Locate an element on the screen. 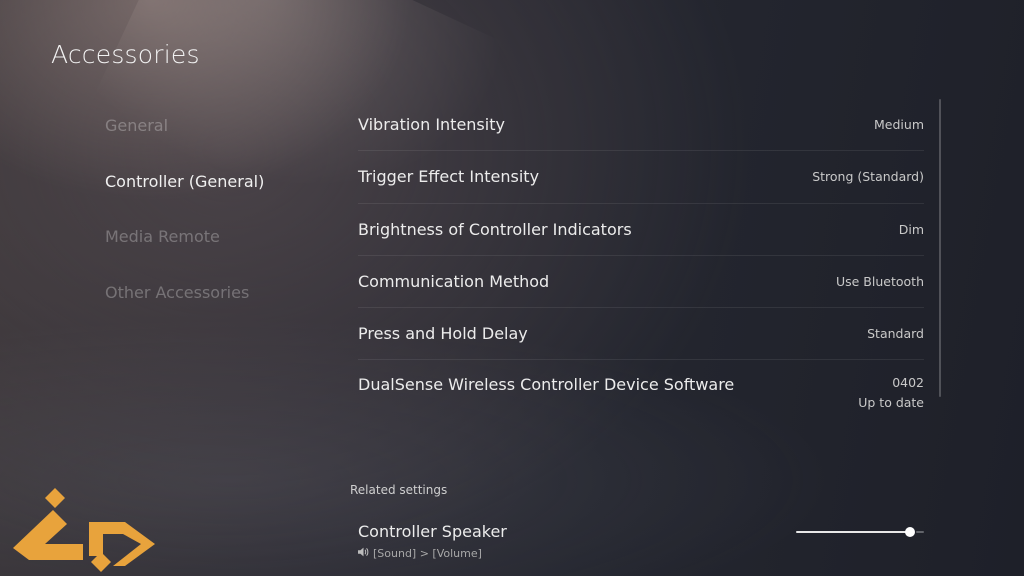 Image resolution: width=1024 pixels, height=576 pixels. setting-label: Vibration Intensity is located at coordinates (431, 125).